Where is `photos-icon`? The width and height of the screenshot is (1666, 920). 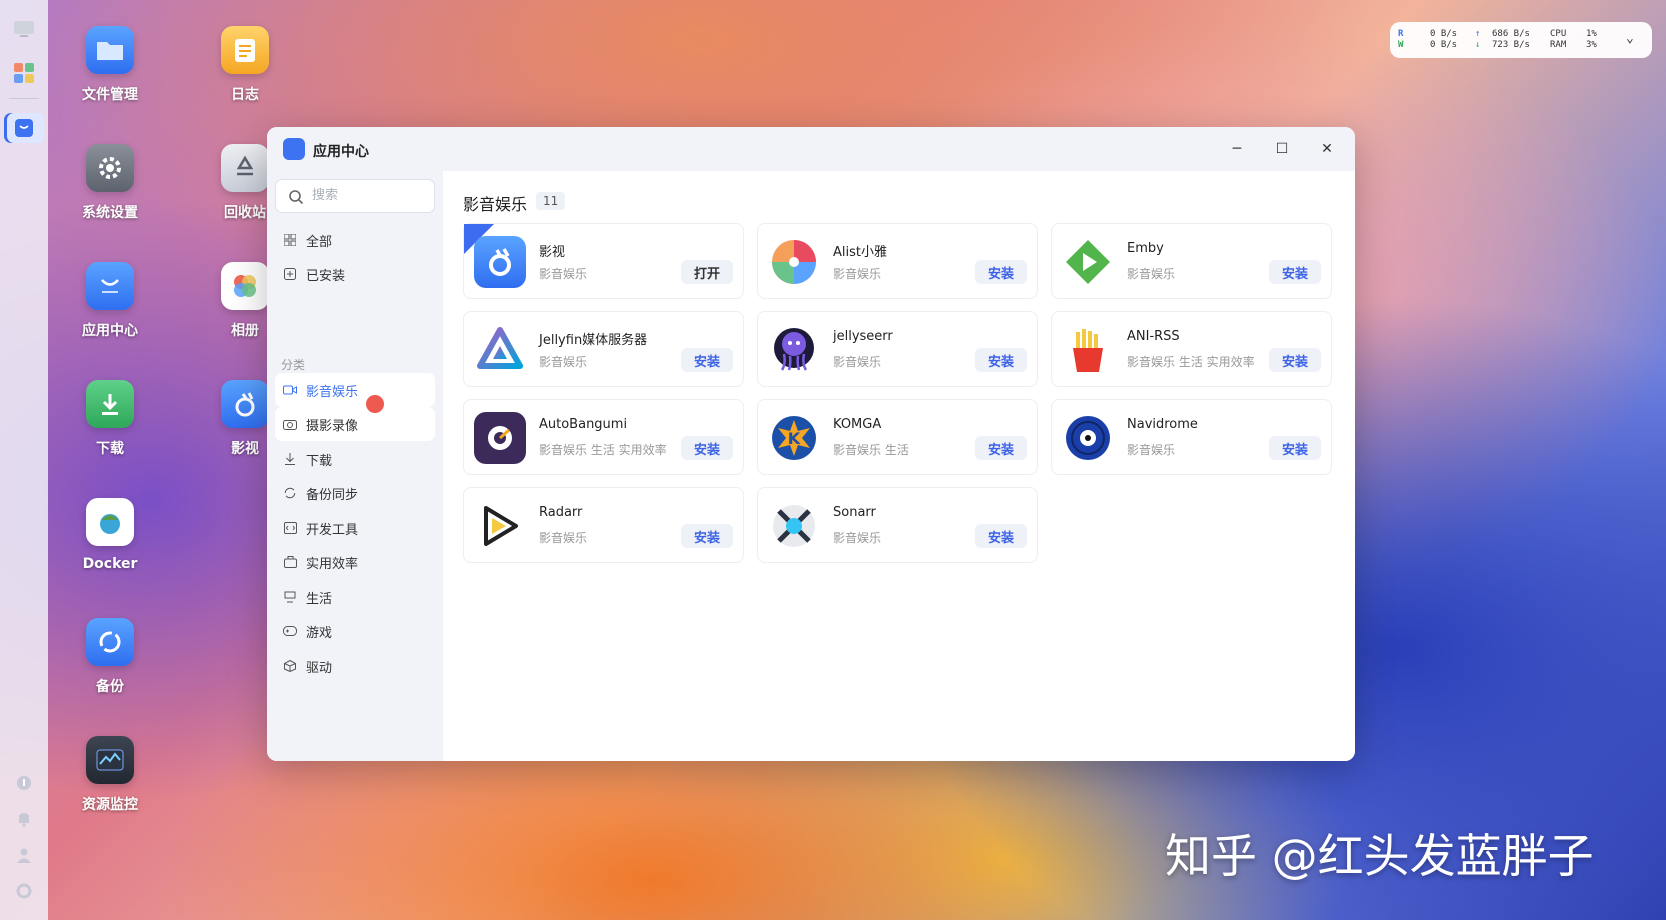
photos-icon is located at coordinates (245, 286).